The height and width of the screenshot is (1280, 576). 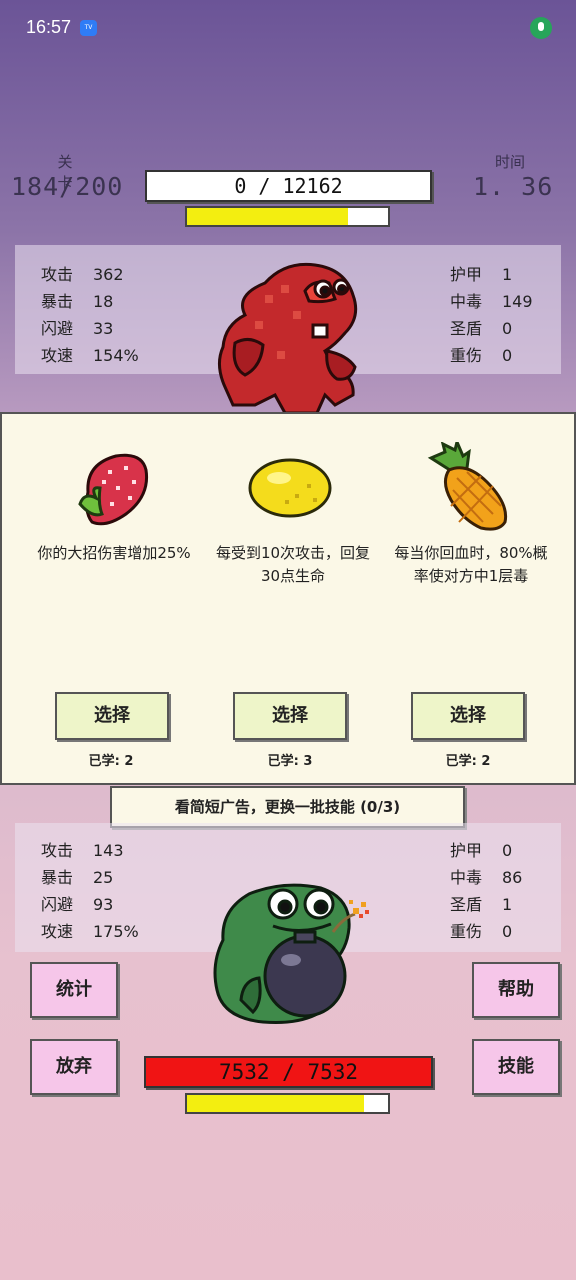 What do you see at coordinates (67, 186) in the screenshot?
I see `stage-value: 184/200` at bounding box center [67, 186].